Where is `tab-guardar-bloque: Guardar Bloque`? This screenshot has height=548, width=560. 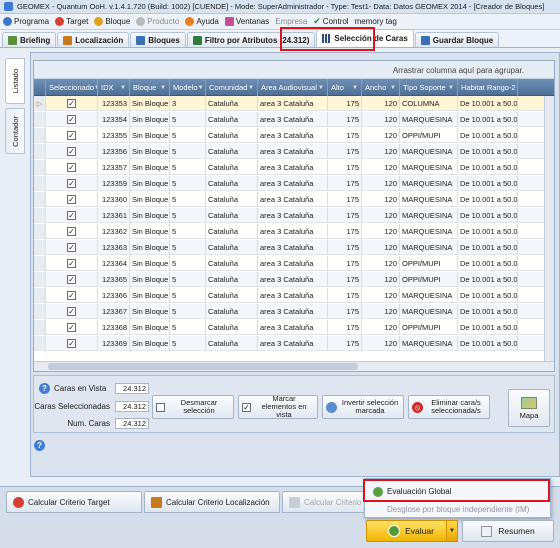 tab-guardar-bloque: Guardar Bloque is located at coordinates (457, 39).